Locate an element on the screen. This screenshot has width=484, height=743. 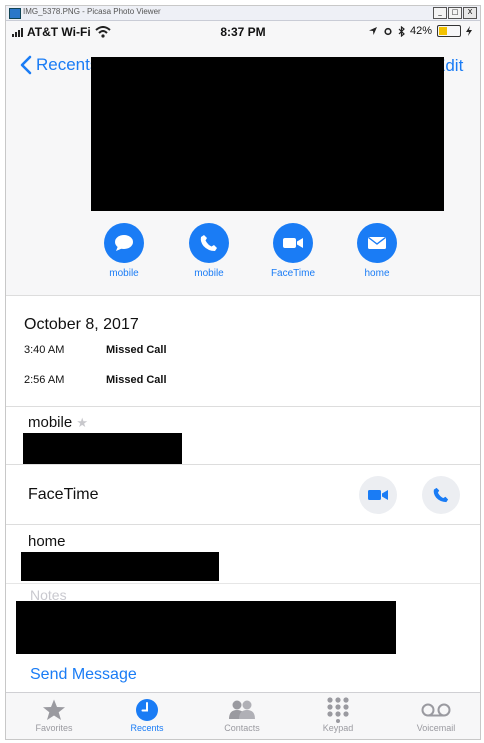
tab-favorites: Favorites is located at coordinates (54, 715).